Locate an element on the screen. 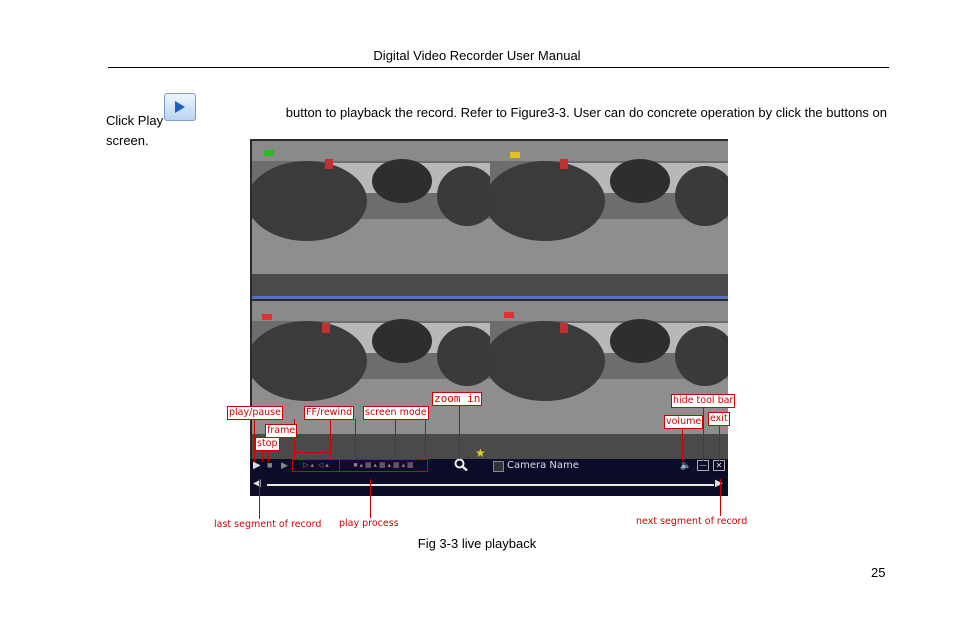 This screenshot has width=954, height=637. callout-zoom-in: zoom in is located at coordinates (457, 399).